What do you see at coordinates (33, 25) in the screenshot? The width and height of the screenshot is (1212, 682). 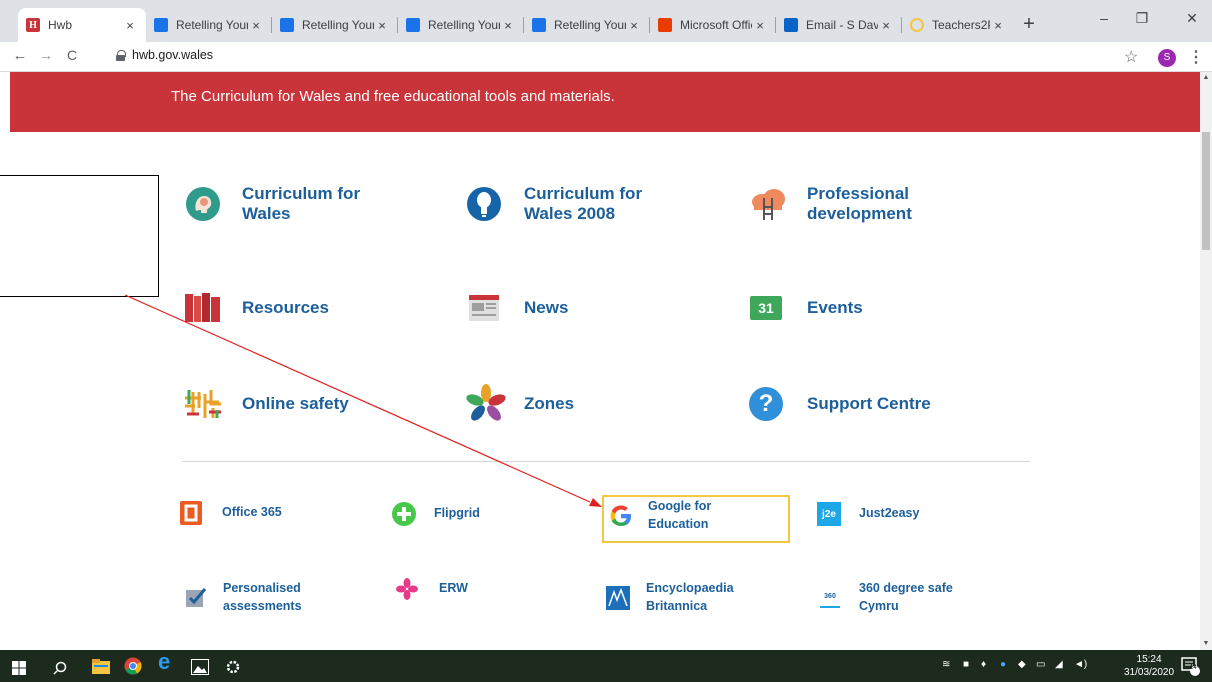 I see `hwb-logo-icon: H` at bounding box center [33, 25].